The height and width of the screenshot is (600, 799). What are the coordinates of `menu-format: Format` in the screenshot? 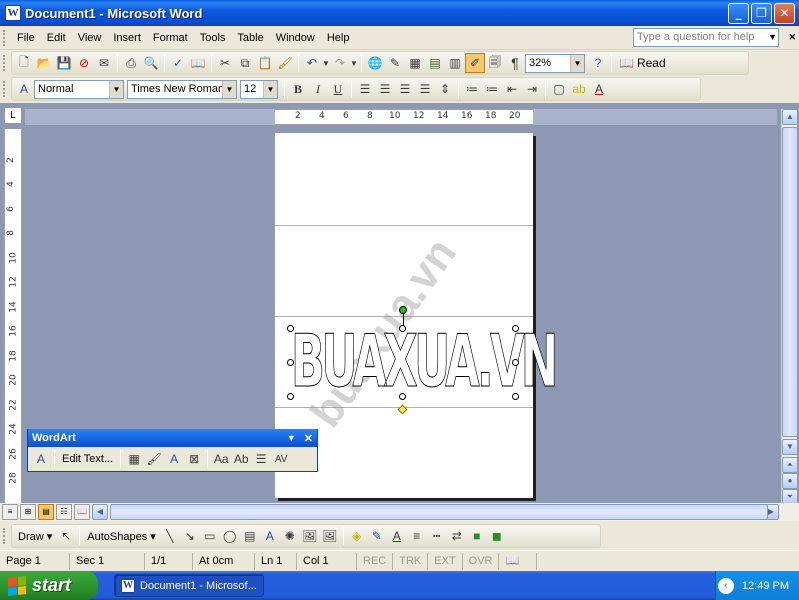 It's located at (170, 38).